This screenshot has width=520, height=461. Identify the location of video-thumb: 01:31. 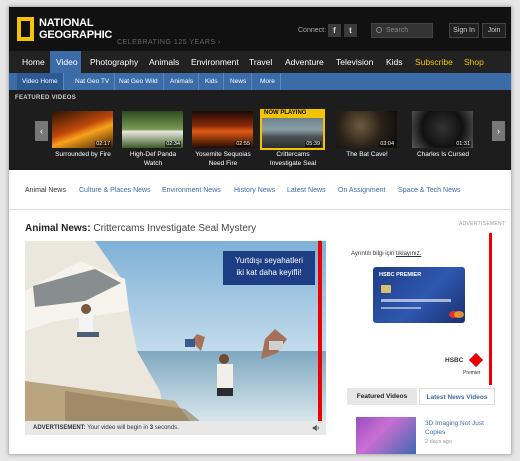
(442, 129).